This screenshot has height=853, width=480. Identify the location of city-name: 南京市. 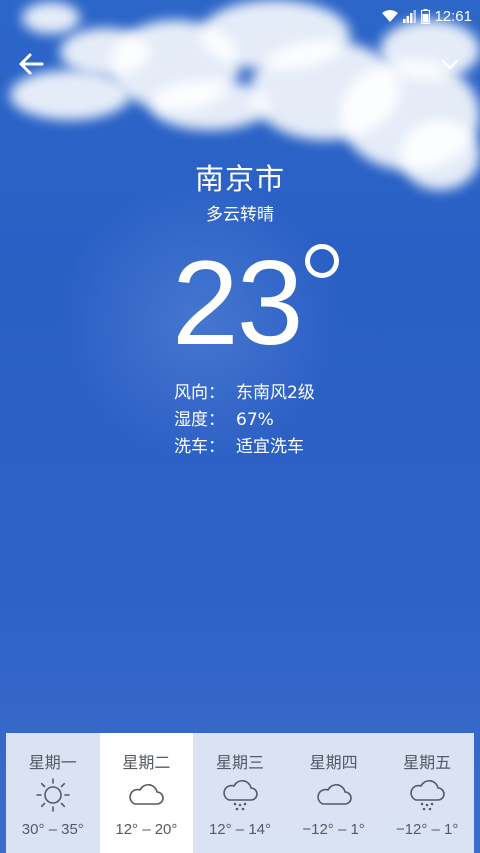
(239, 179).